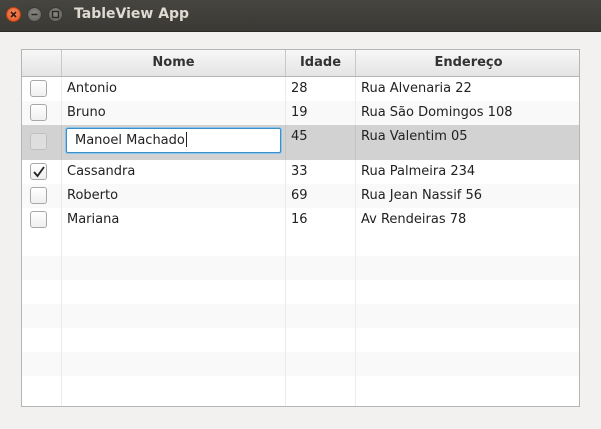 The height and width of the screenshot is (429, 601). I want to click on close-window-button, so click(13, 14).